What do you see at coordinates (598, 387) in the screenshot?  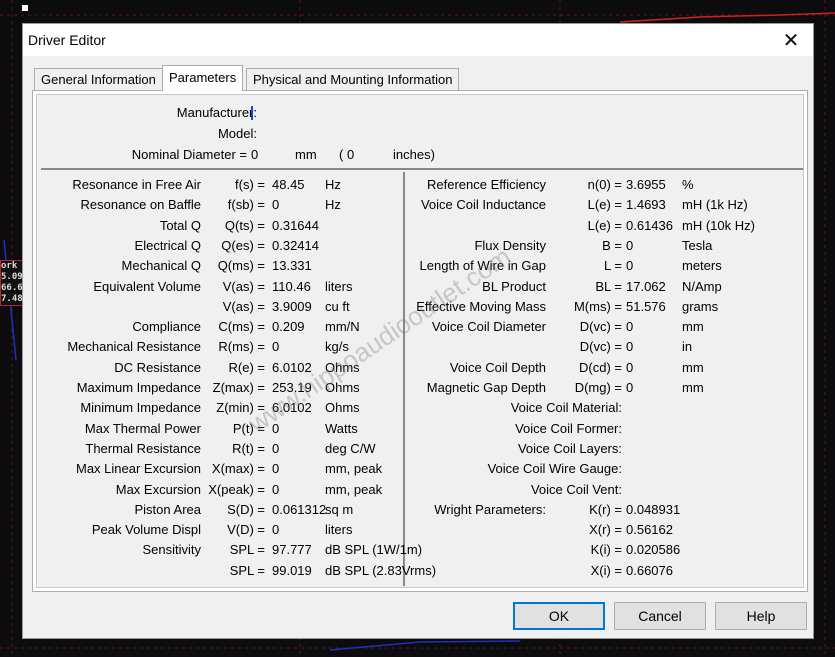 I see `right-param-symbol: D(mg) =` at bounding box center [598, 387].